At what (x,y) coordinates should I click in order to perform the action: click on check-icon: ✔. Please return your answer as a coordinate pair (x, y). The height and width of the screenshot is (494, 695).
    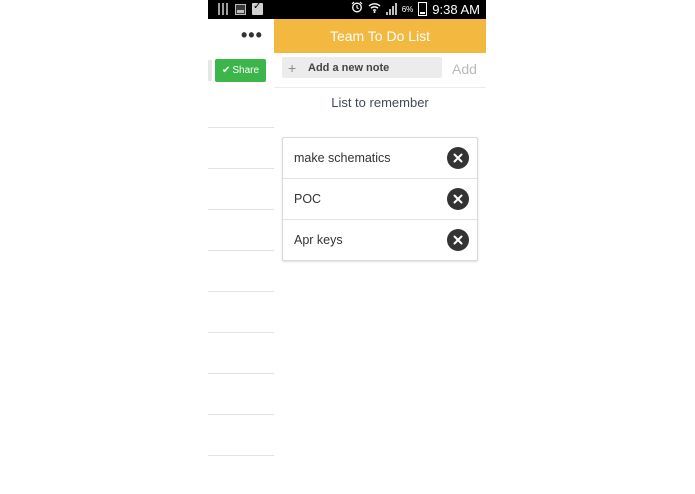
    Looking at the image, I should click on (226, 70).